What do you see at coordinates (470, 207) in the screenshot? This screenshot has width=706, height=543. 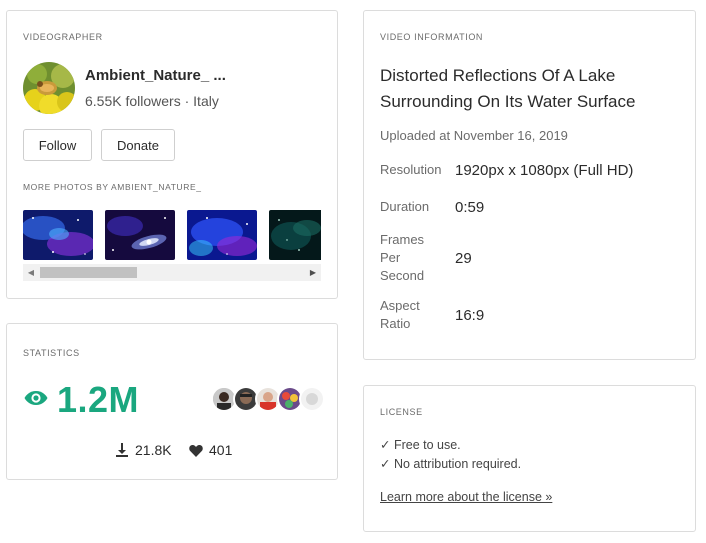 I see `duration-value: 0:59` at bounding box center [470, 207].